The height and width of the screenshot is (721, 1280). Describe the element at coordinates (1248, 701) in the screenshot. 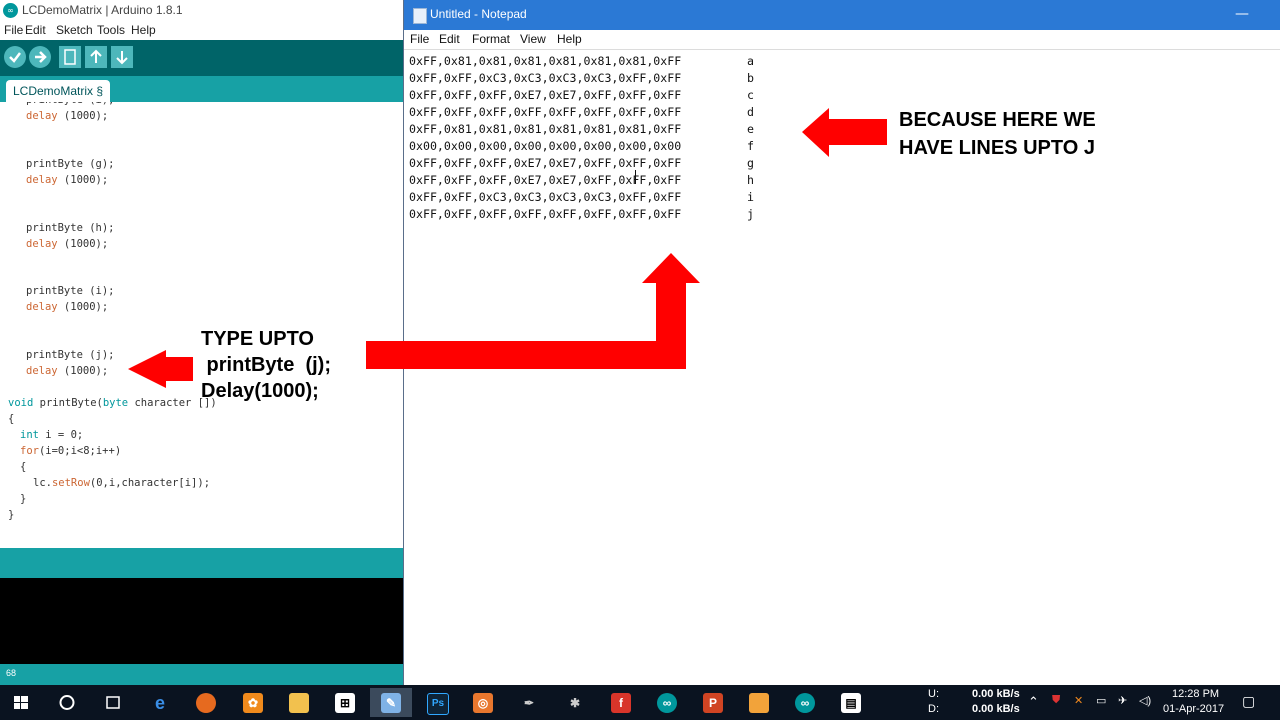

I see `notifications-icon: ▢` at that location.